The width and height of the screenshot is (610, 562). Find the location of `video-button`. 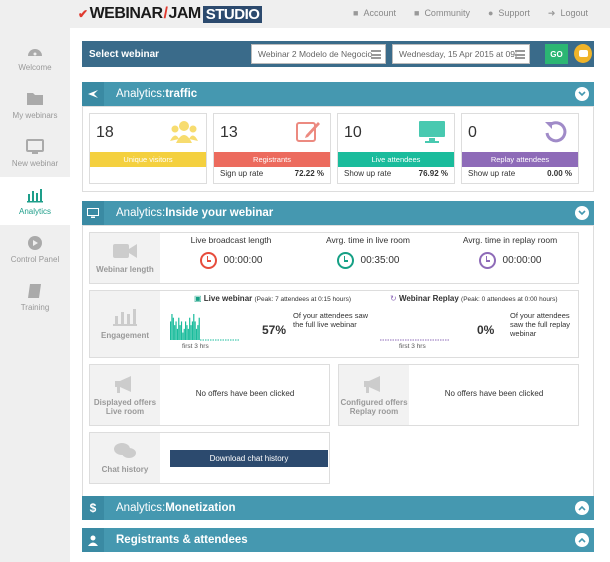

video-button is located at coordinates (583, 53).